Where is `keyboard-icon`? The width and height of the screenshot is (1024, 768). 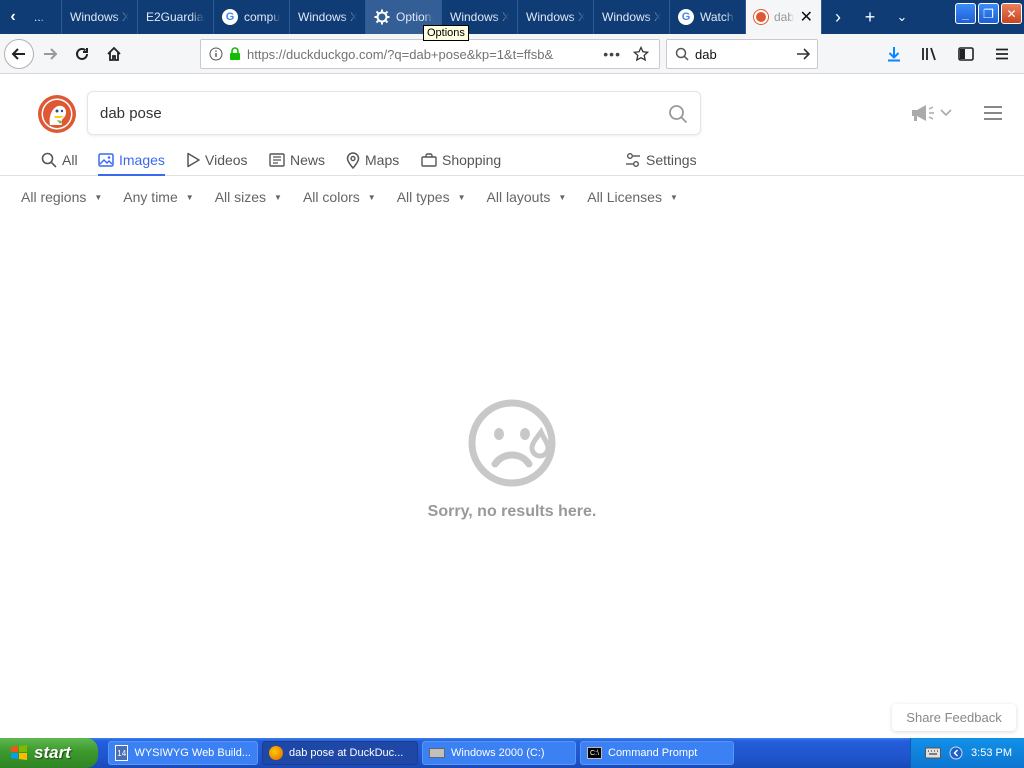
keyboard-icon is located at coordinates (933, 753).